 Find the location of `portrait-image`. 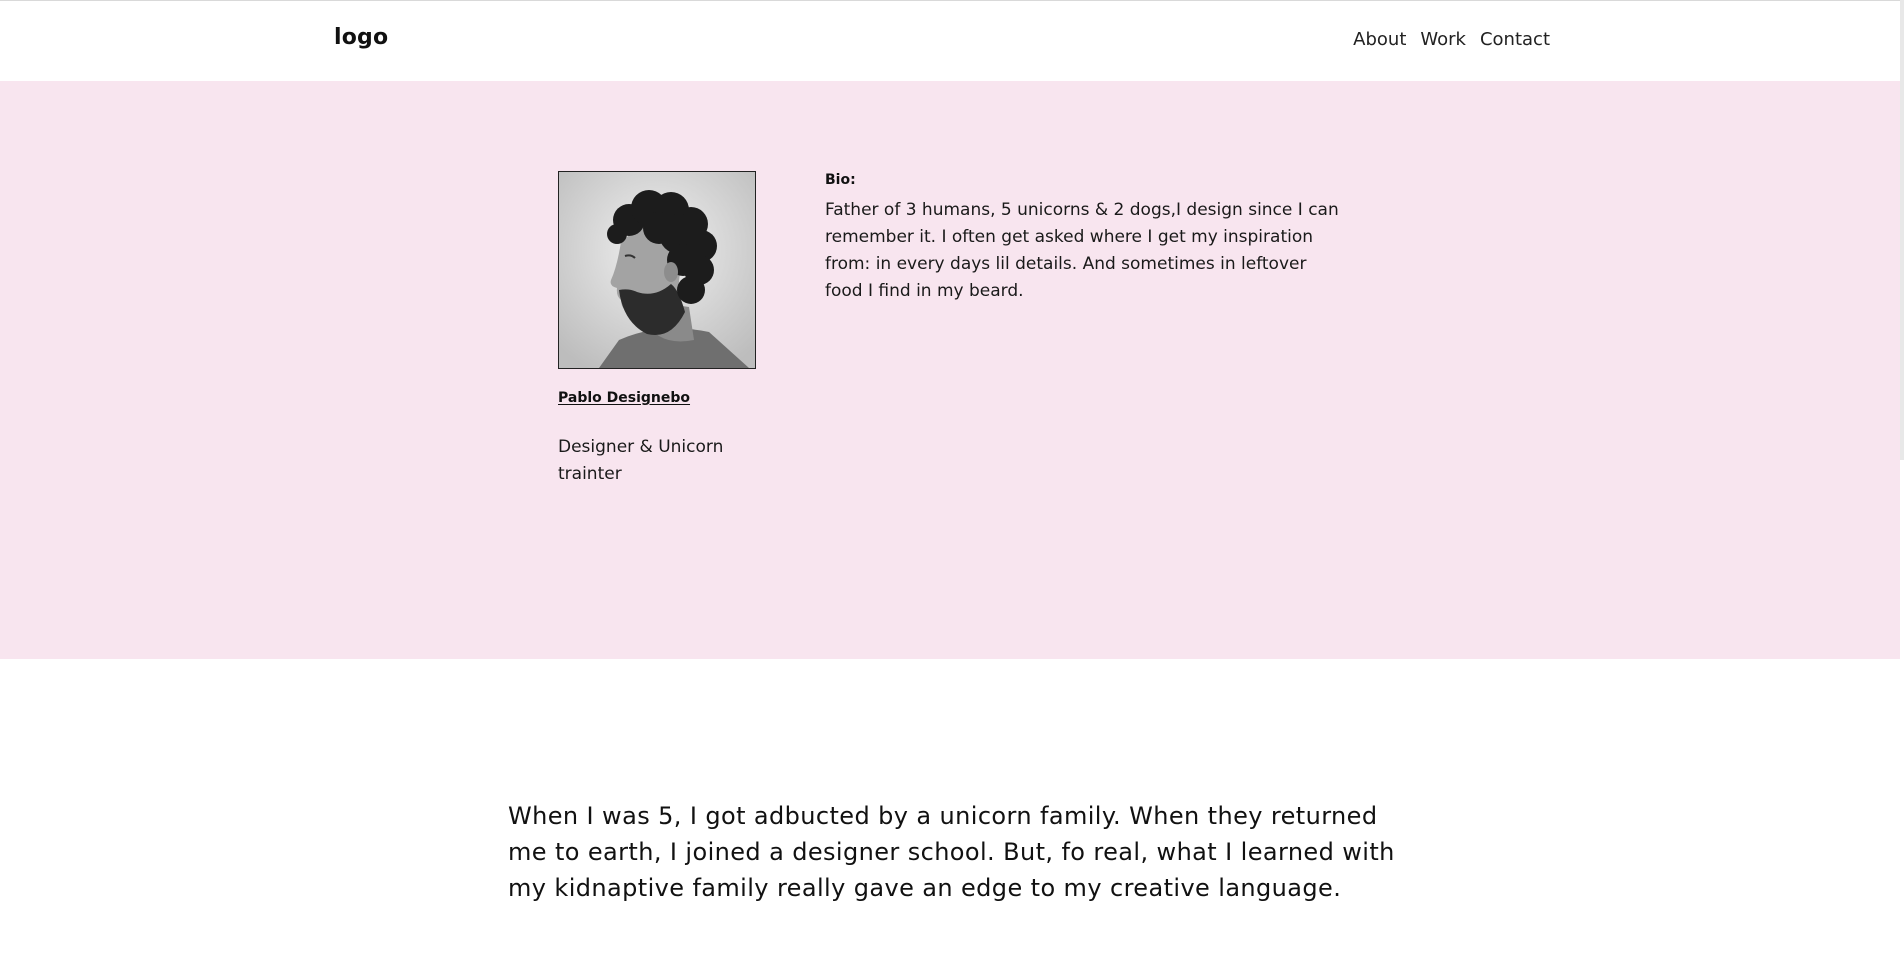

portrait-image is located at coordinates (657, 270).